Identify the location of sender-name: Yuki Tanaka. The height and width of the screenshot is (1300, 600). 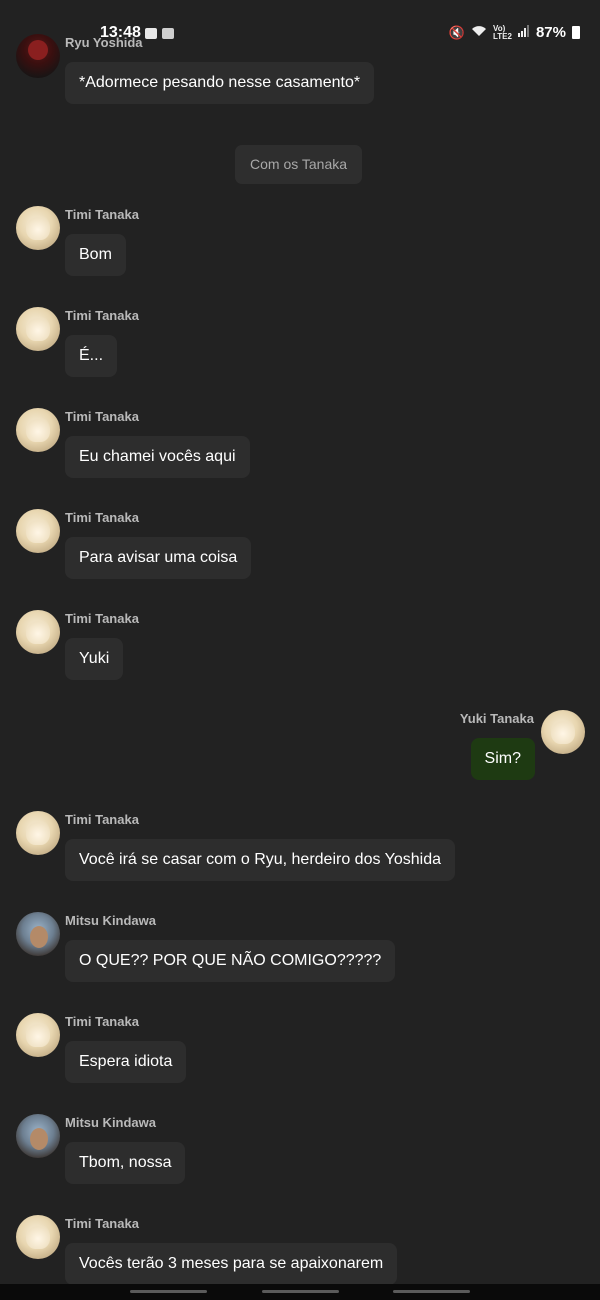
(496, 718).